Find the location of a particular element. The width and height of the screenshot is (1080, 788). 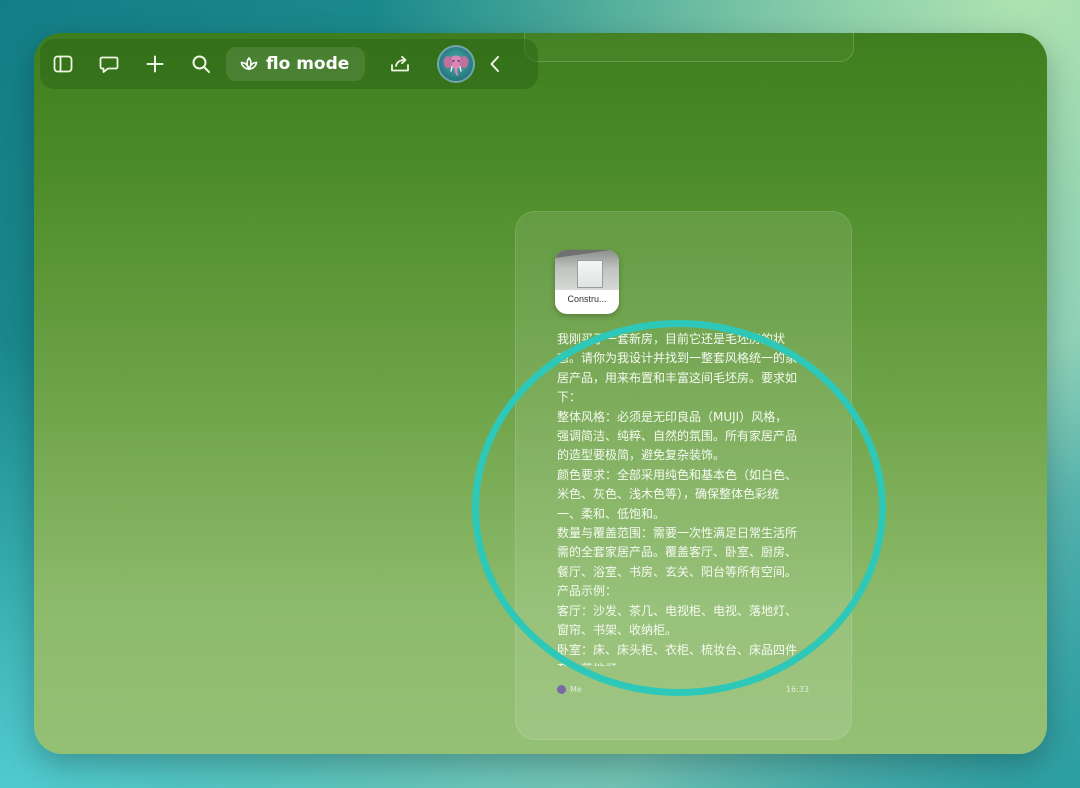

collapse-toolbar-button is located at coordinates (495, 64).